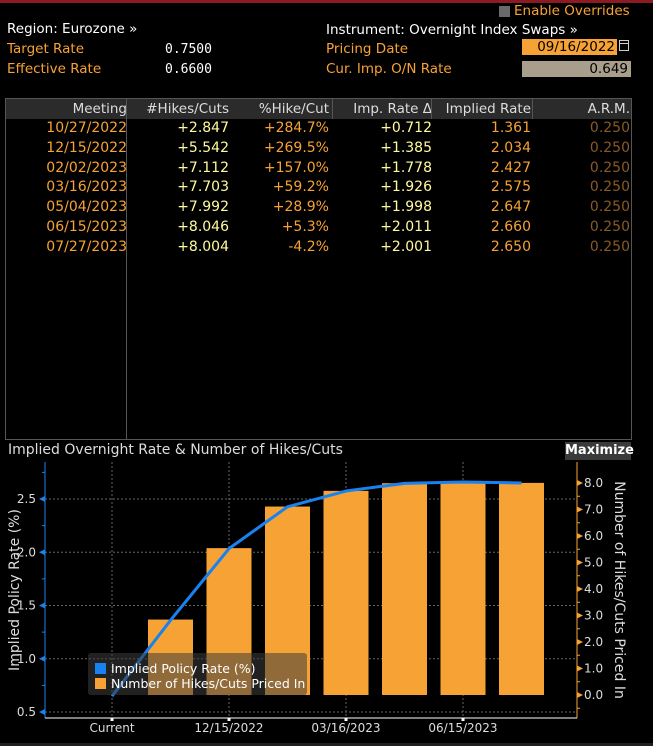  What do you see at coordinates (183, 668) in the screenshot?
I see `legend-label: Implied Policy Rate (%)` at bounding box center [183, 668].